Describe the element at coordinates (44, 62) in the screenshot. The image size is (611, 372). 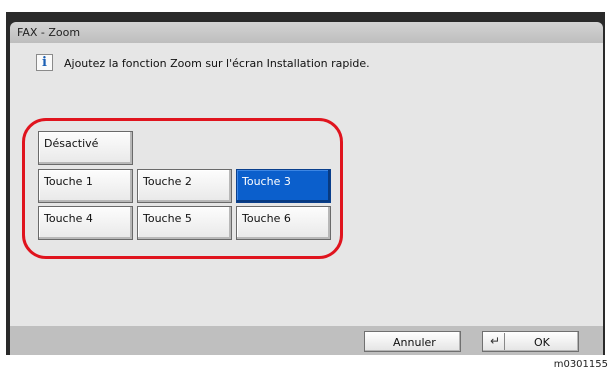
I see `info-icon: i` at that location.